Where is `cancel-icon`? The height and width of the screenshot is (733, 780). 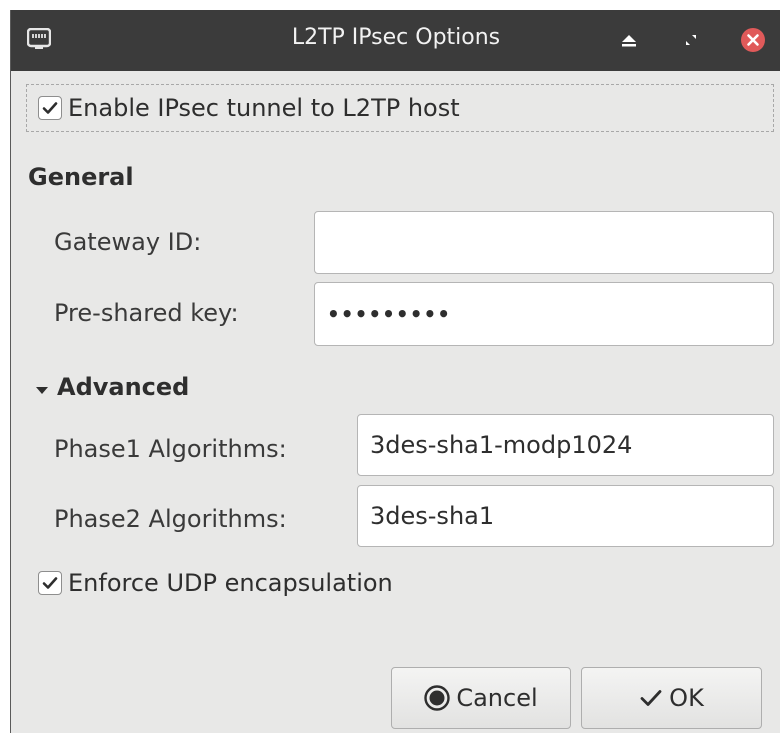
cancel-icon is located at coordinates (437, 698).